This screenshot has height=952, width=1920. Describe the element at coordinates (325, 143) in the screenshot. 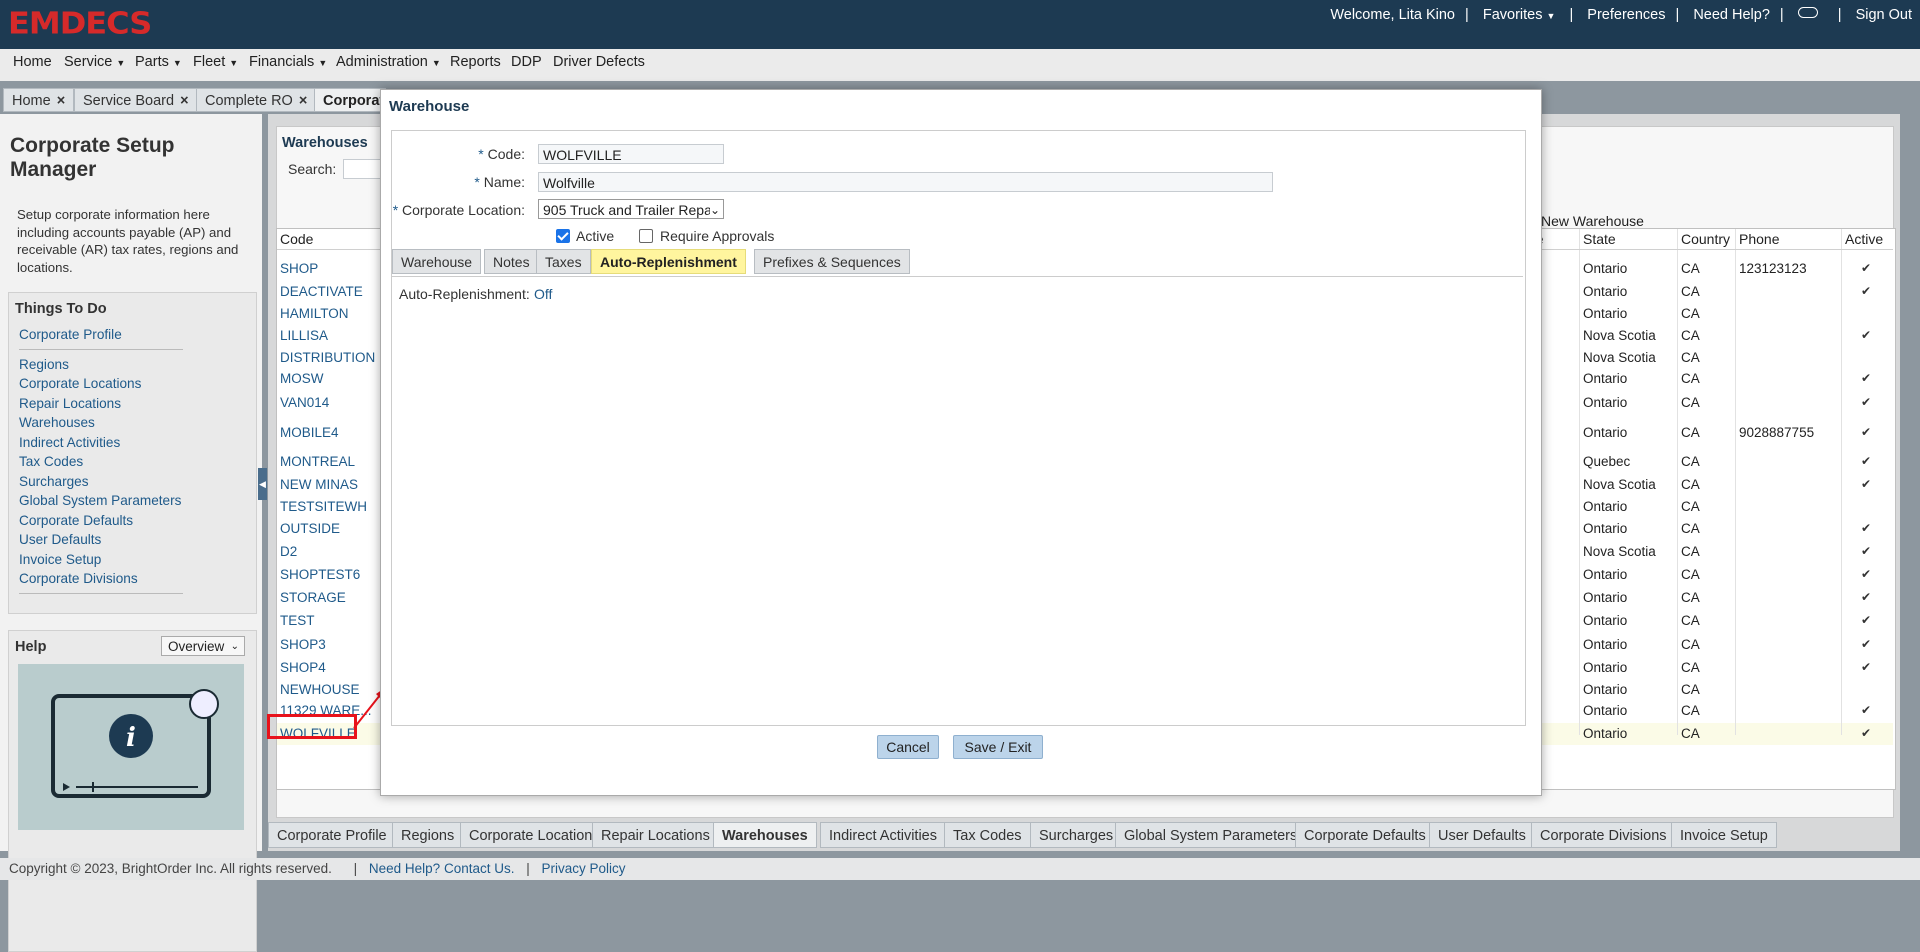

I see `warehouses-title: Warehouses` at that location.